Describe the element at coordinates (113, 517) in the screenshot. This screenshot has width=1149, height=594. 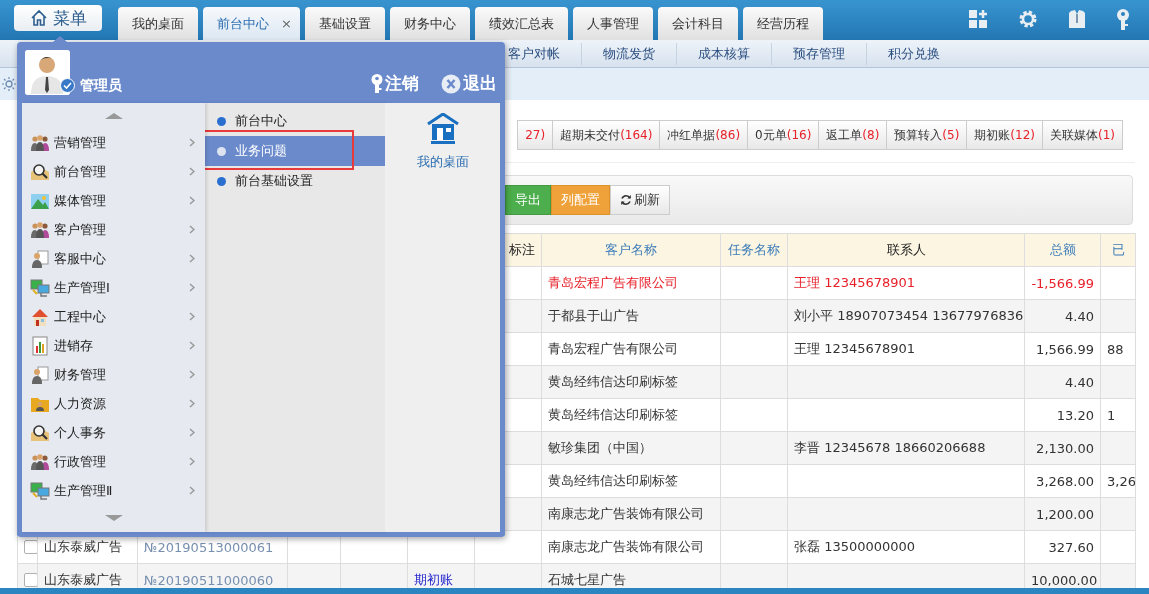
I see `scroll-down-icon` at that location.